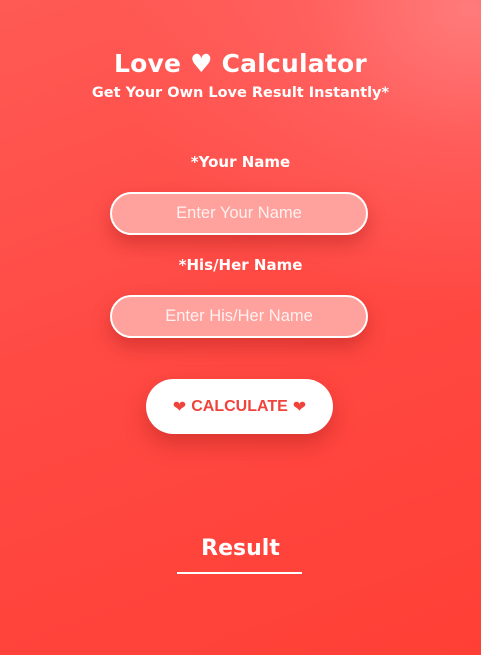  I want to click on calculate-button: ❤ CALCULATE ❤, so click(239, 406).